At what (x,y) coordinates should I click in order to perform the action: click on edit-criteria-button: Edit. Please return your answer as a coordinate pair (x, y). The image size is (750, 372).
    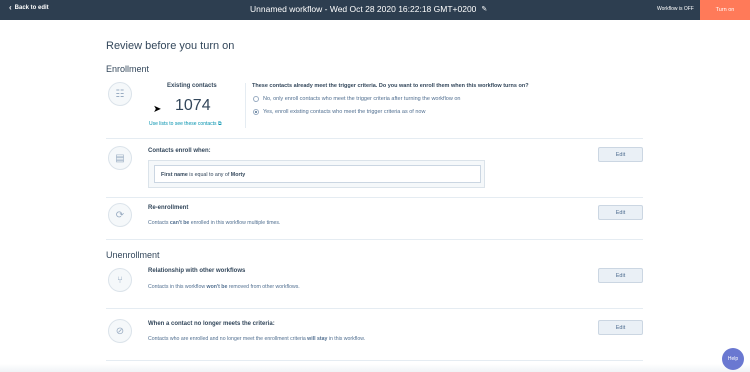
    Looking at the image, I should click on (620, 327).